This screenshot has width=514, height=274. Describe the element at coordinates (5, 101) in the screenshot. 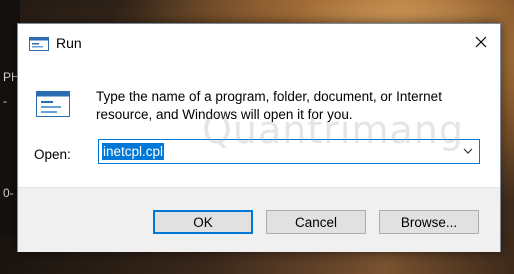

I see `desktop-label-2: -` at that location.